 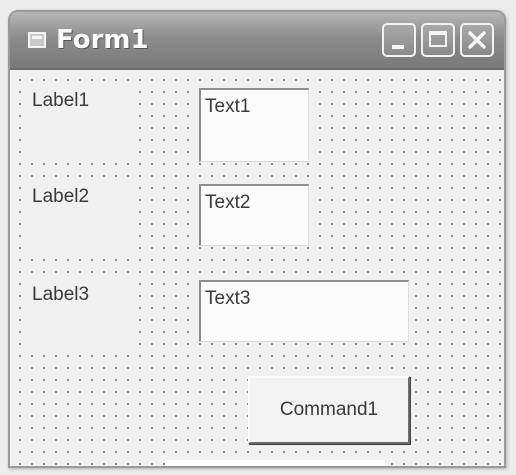 I want to click on maximize-button, so click(x=438, y=40).